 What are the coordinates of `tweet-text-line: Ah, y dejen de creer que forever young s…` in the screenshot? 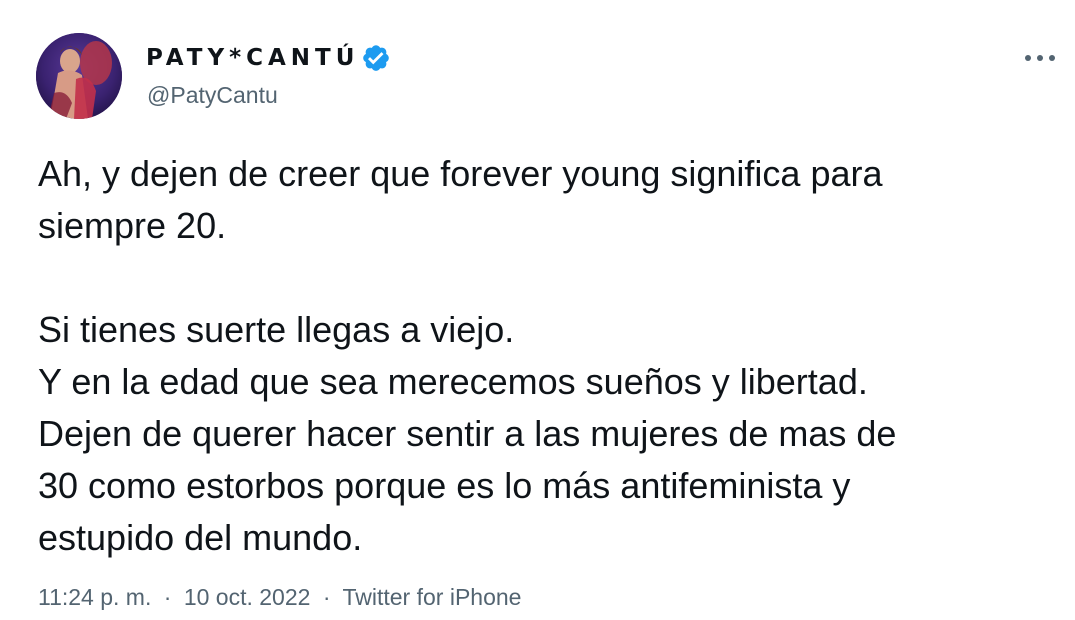 It's located at (460, 173).